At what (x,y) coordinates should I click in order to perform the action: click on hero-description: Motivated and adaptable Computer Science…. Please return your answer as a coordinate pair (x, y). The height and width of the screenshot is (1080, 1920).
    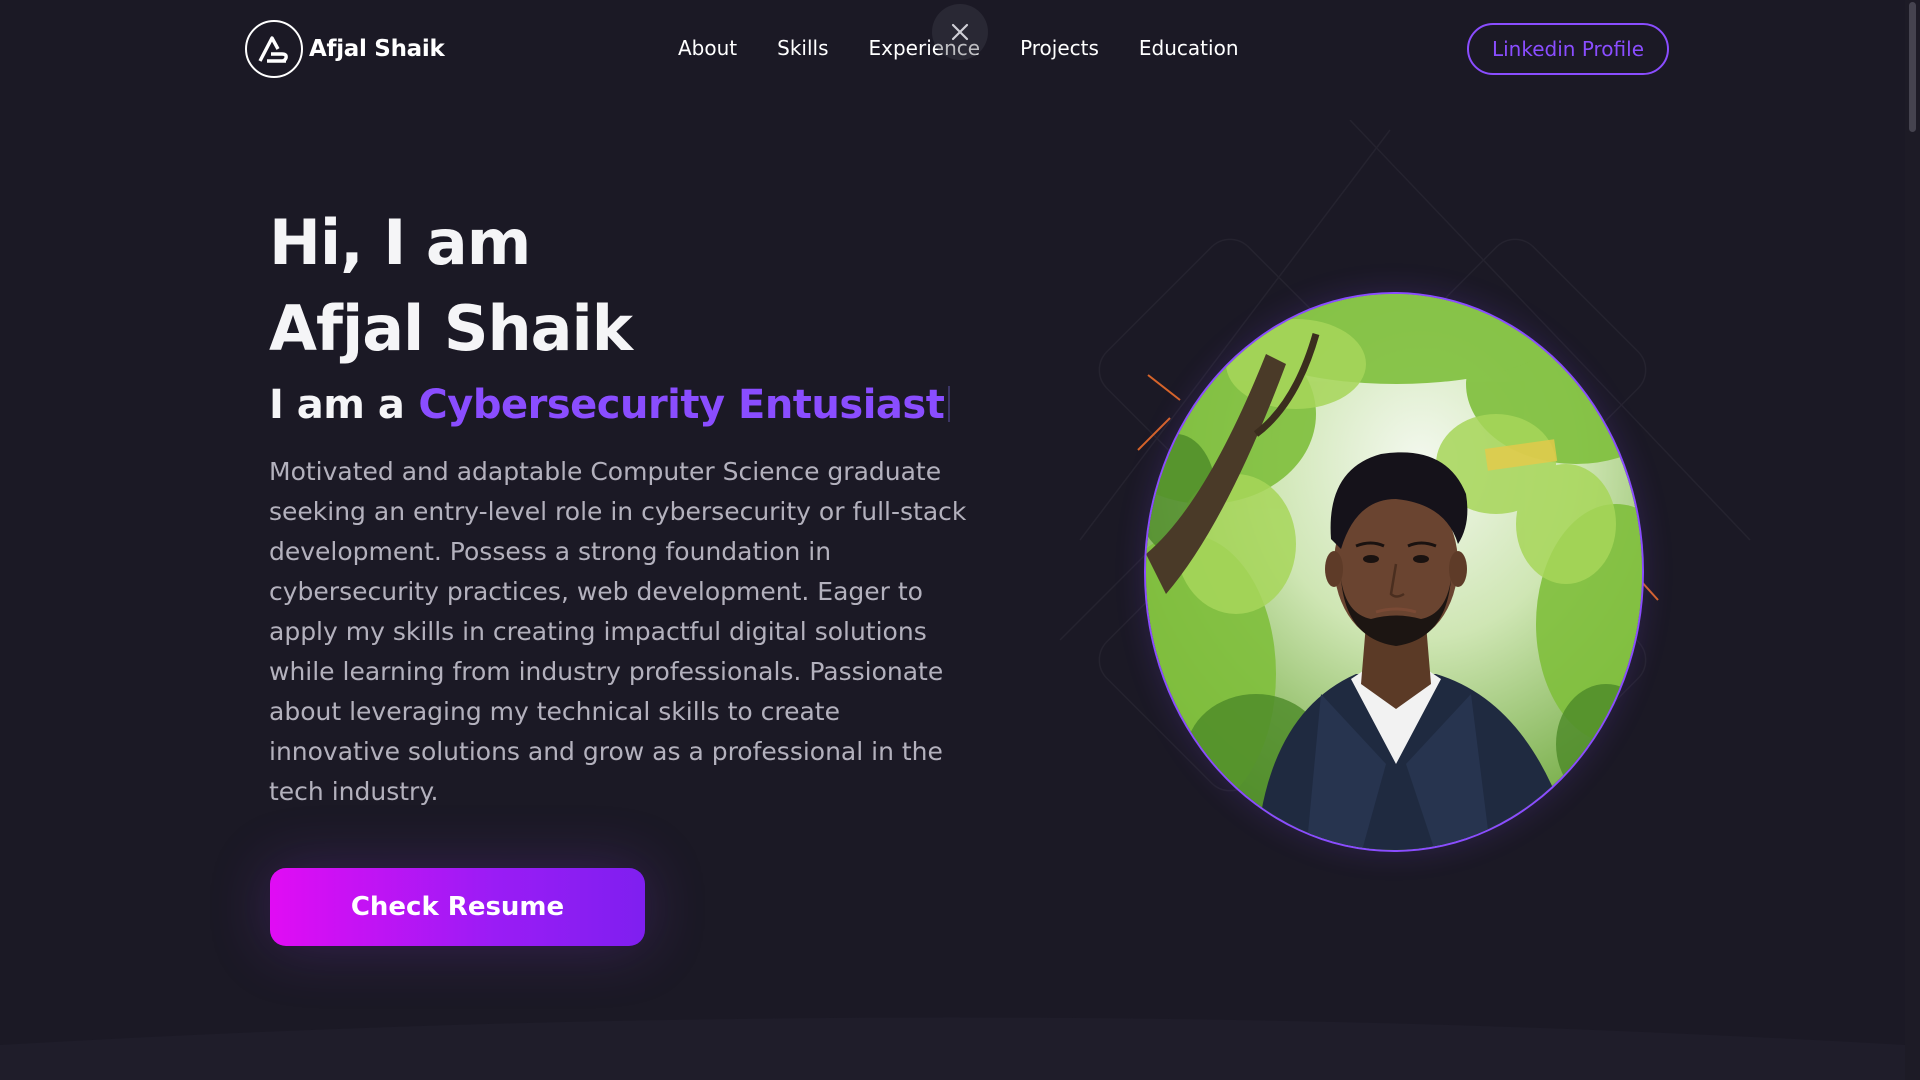
    Looking at the image, I should click on (618, 631).